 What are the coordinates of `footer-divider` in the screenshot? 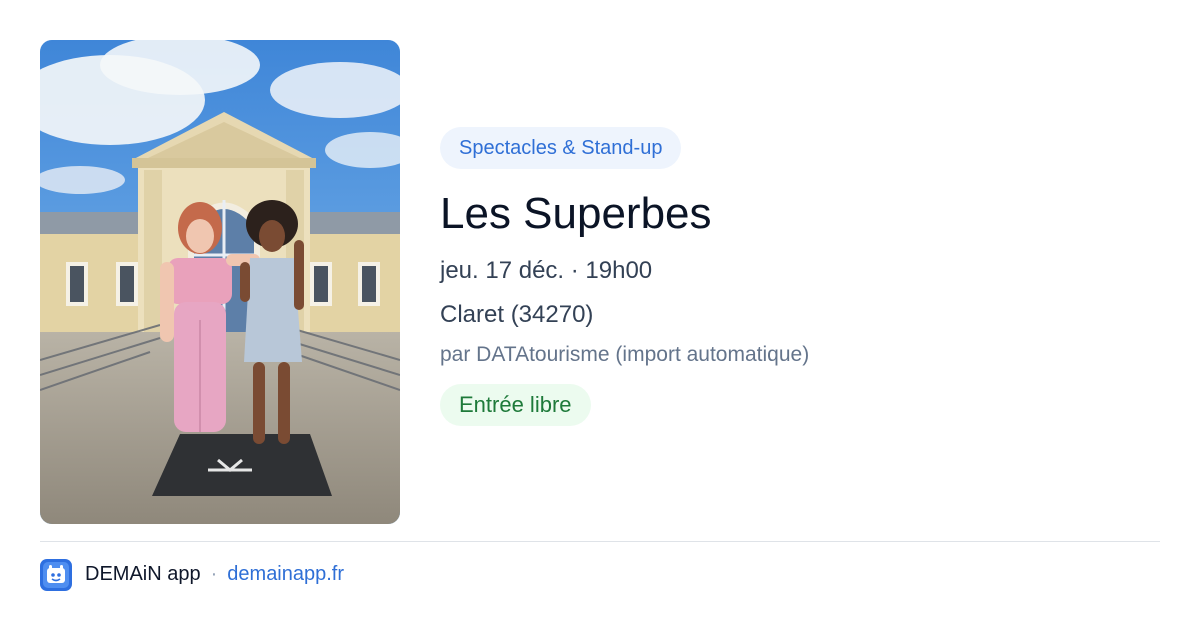 It's located at (600, 541).